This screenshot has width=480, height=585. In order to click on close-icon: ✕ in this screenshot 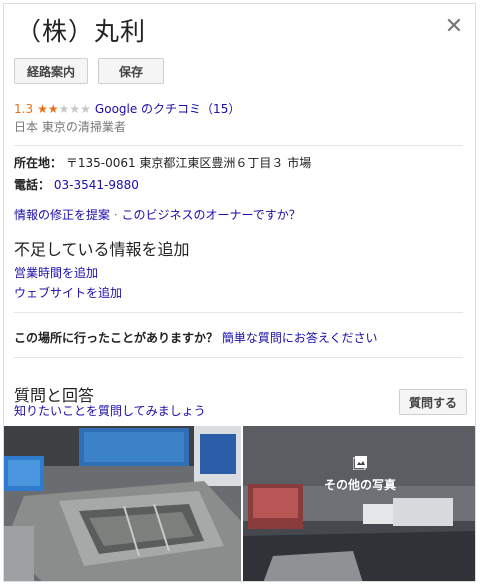, I will do `click(454, 27)`.